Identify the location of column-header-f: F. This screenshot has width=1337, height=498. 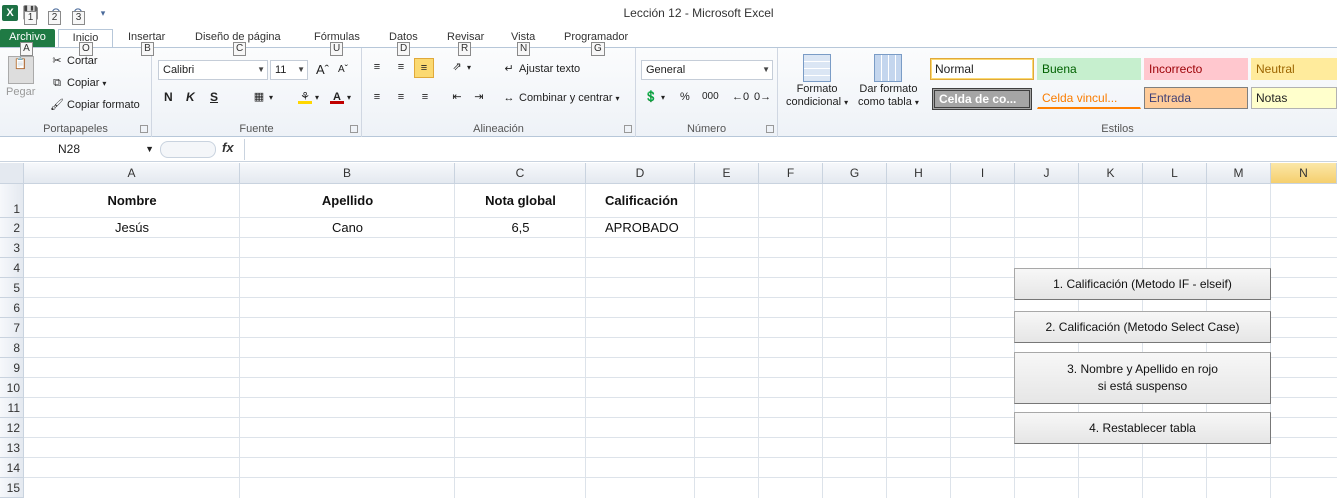
(791, 173).